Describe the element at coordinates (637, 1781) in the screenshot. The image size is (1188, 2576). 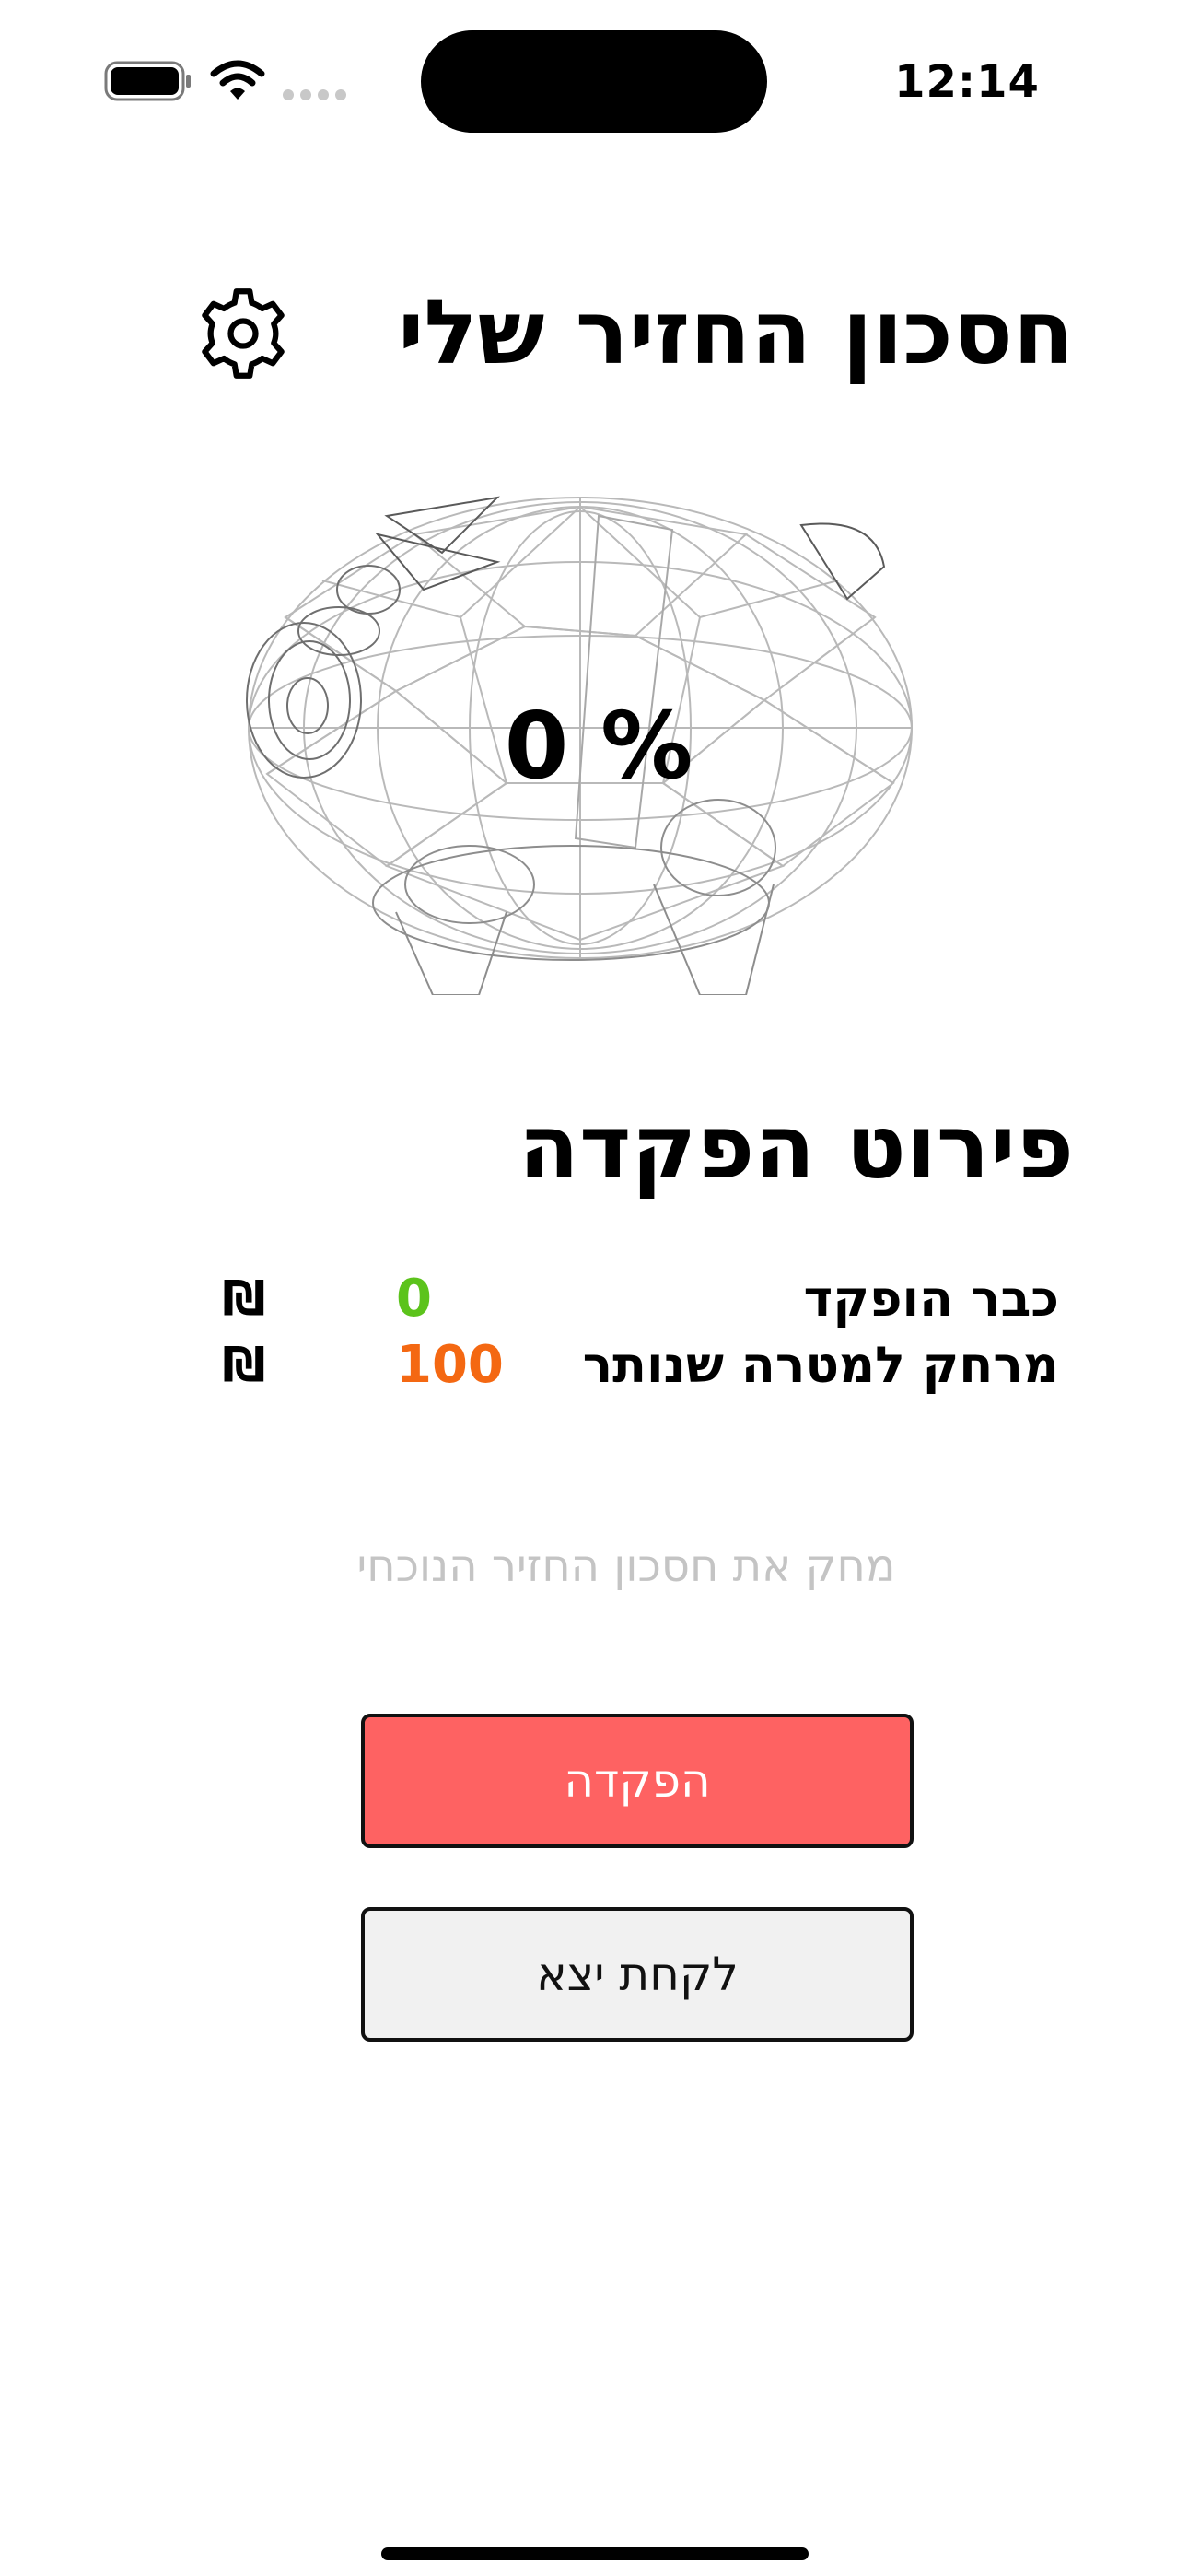
I see `deposit-button: הפקדה` at that location.